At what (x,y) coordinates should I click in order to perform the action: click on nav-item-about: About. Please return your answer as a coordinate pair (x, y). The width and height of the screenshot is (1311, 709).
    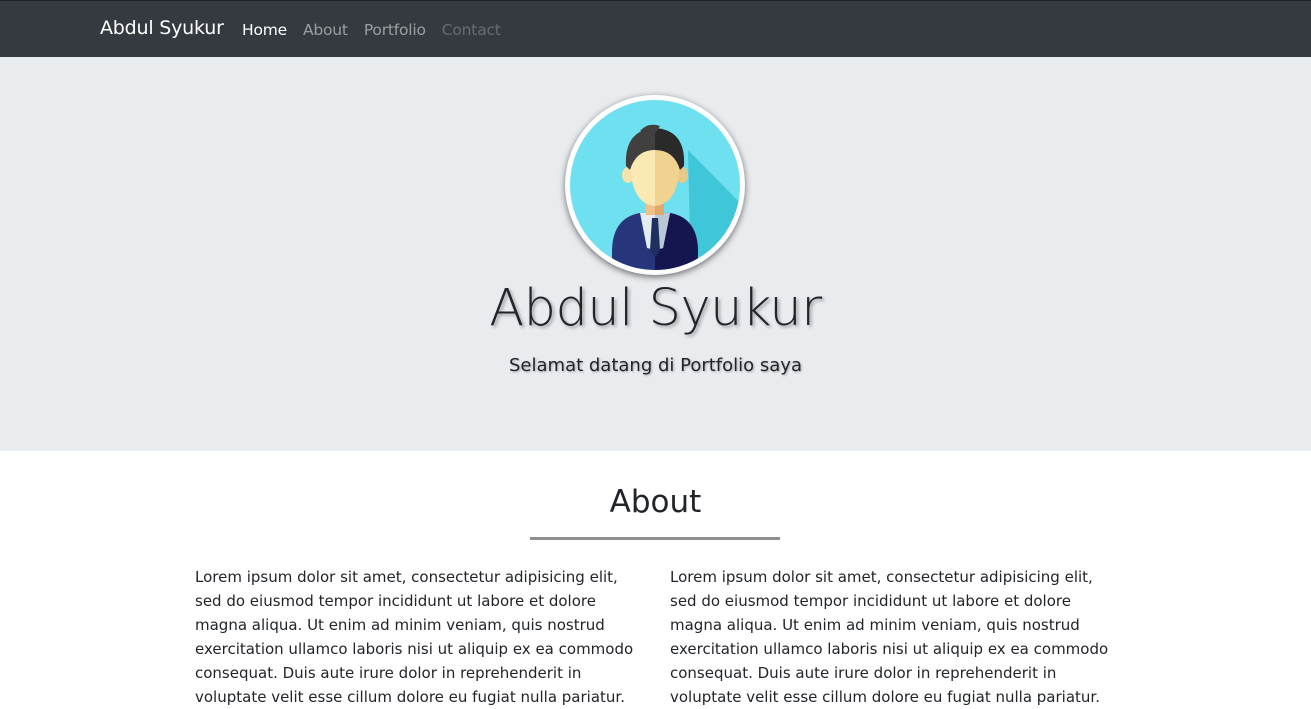
    Looking at the image, I should click on (325, 30).